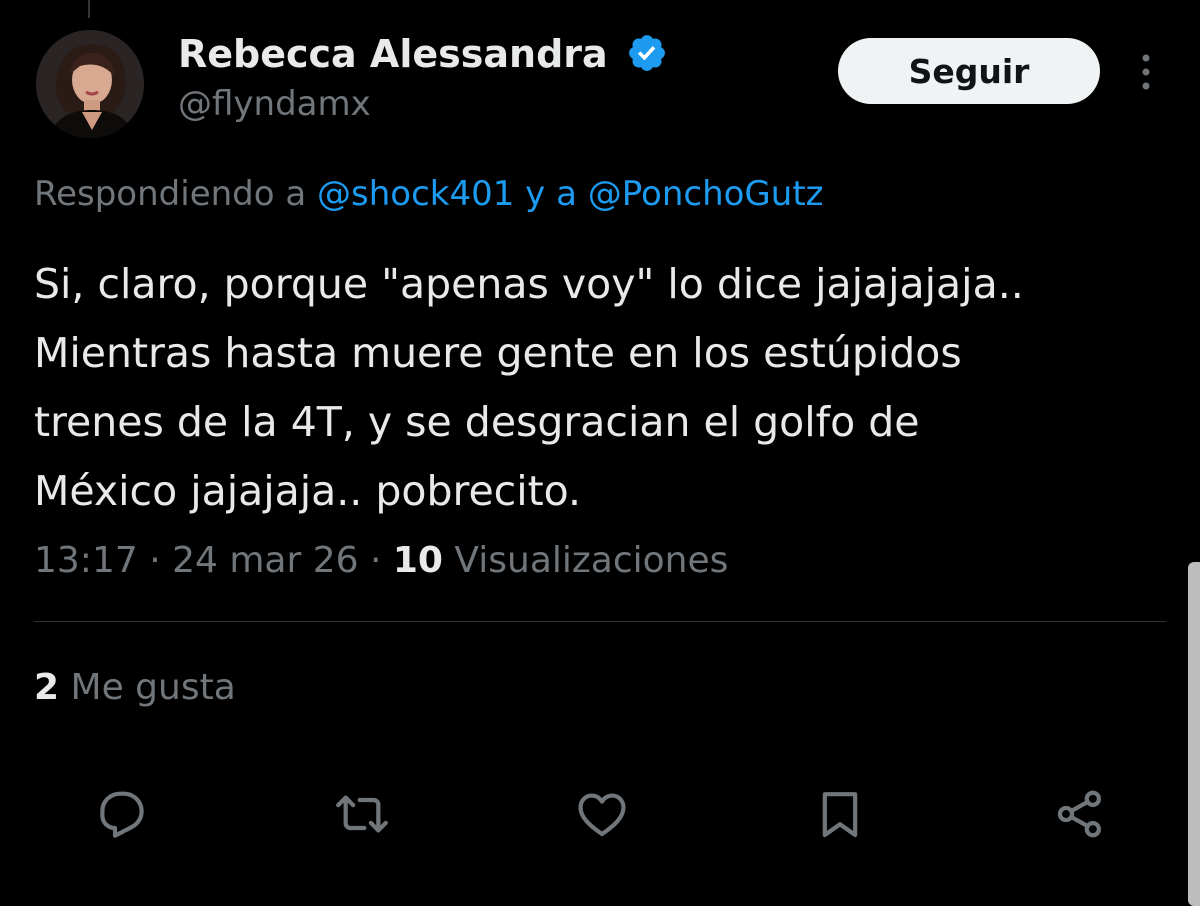 The height and width of the screenshot is (906, 1200). What do you see at coordinates (90, 84) in the screenshot?
I see `avatar` at bounding box center [90, 84].